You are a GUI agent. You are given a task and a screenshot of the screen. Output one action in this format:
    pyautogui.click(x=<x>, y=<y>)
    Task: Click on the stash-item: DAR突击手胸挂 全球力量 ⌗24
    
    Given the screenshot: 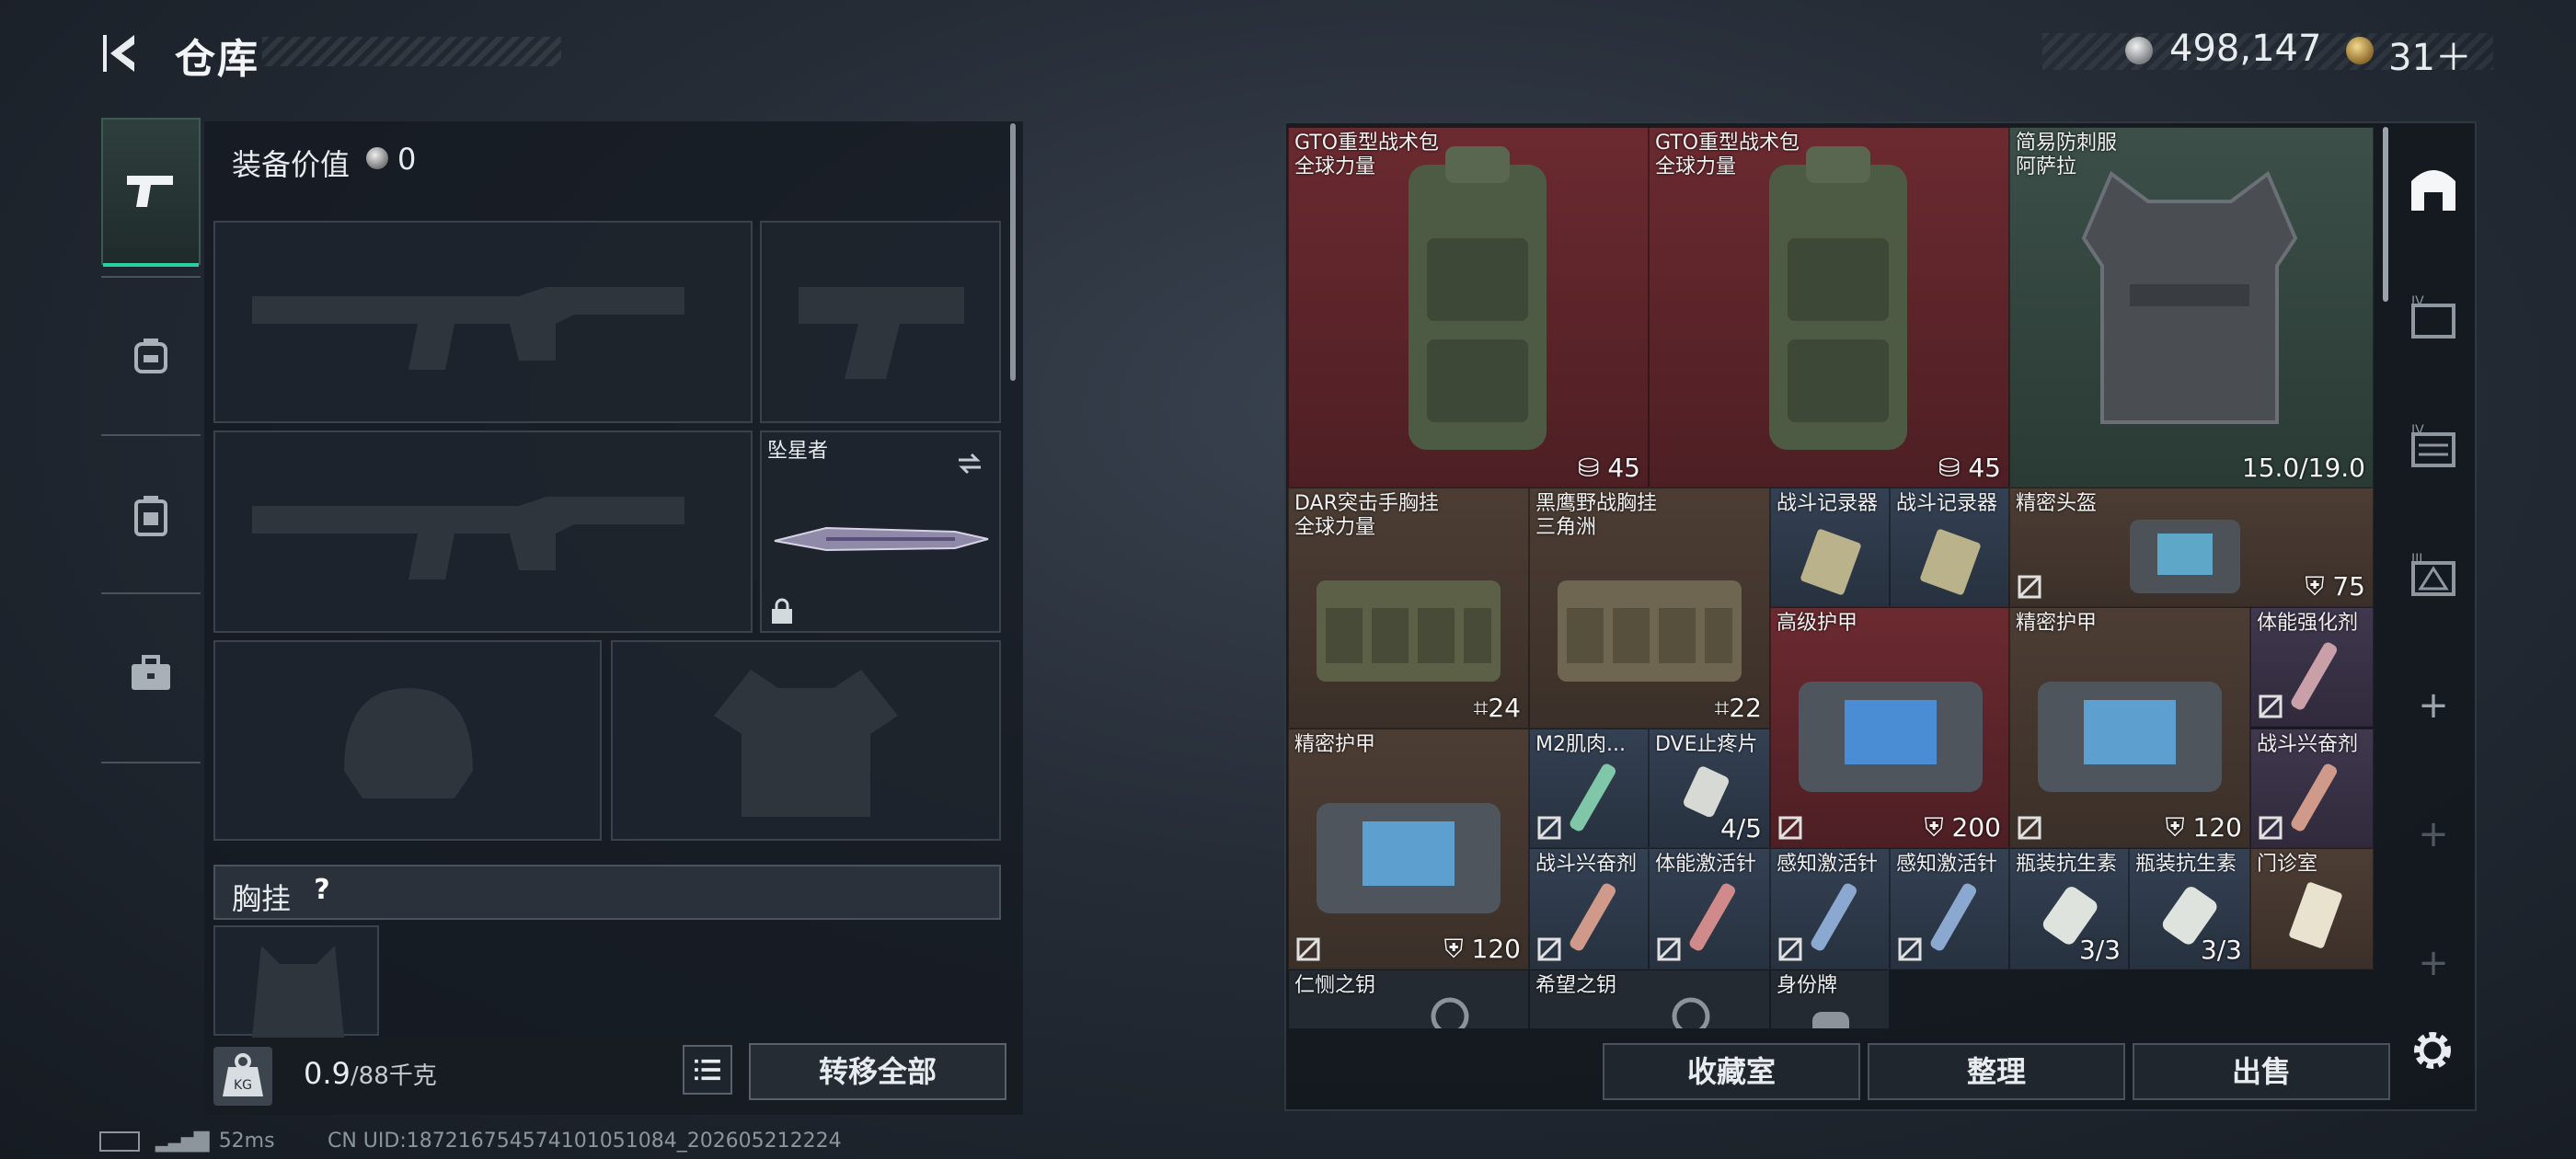 What is the action you would take?
    pyautogui.click(x=1408, y=608)
    